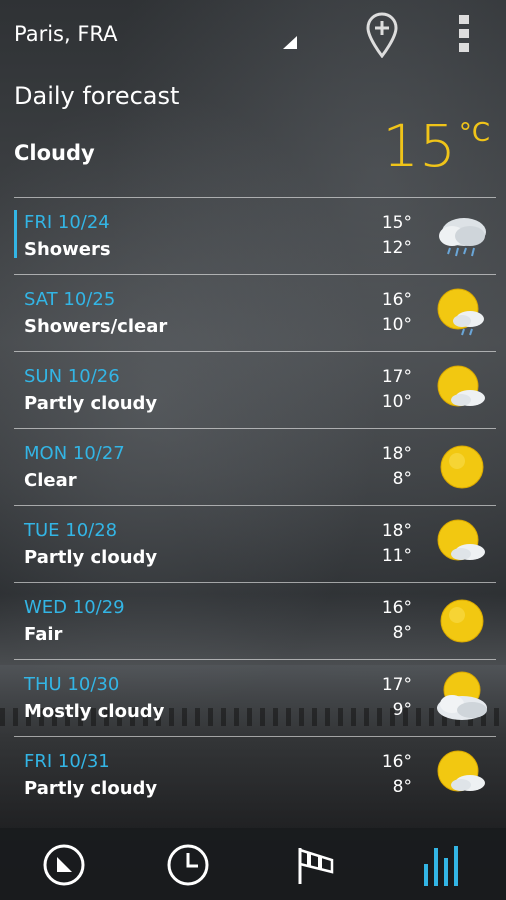 This screenshot has width=506, height=900. Describe the element at coordinates (290, 42) in the screenshot. I see `dropdown-indicator-icon` at that location.